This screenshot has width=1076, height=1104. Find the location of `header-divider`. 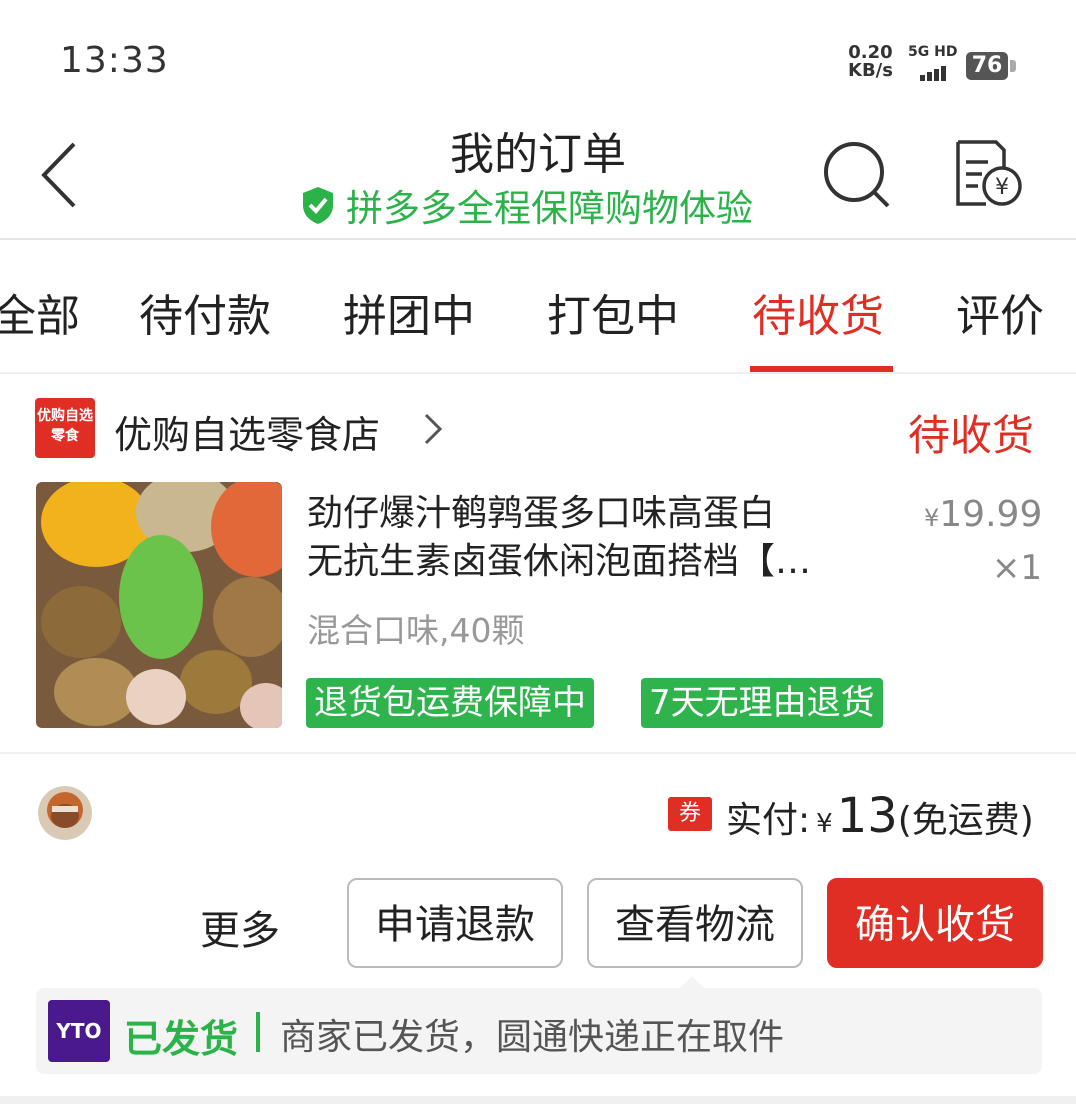

header-divider is located at coordinates (538, 239).